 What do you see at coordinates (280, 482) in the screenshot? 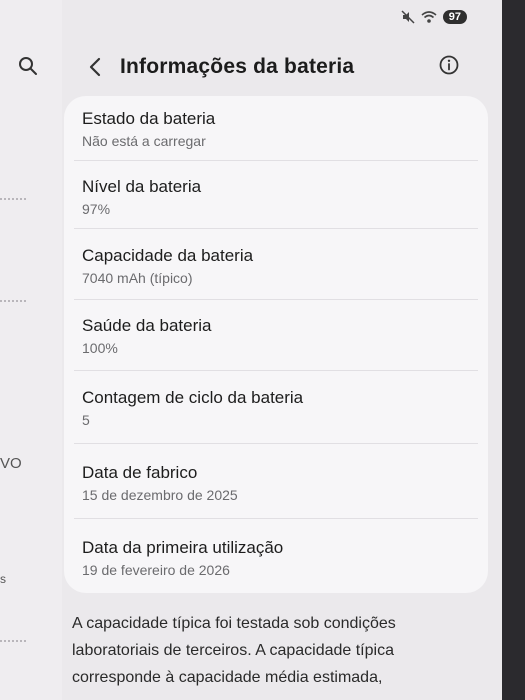
I see `list-item-manufacture-date: Data de fabrico 15 de dezembro de 2025` at bounding box center [280, 482].